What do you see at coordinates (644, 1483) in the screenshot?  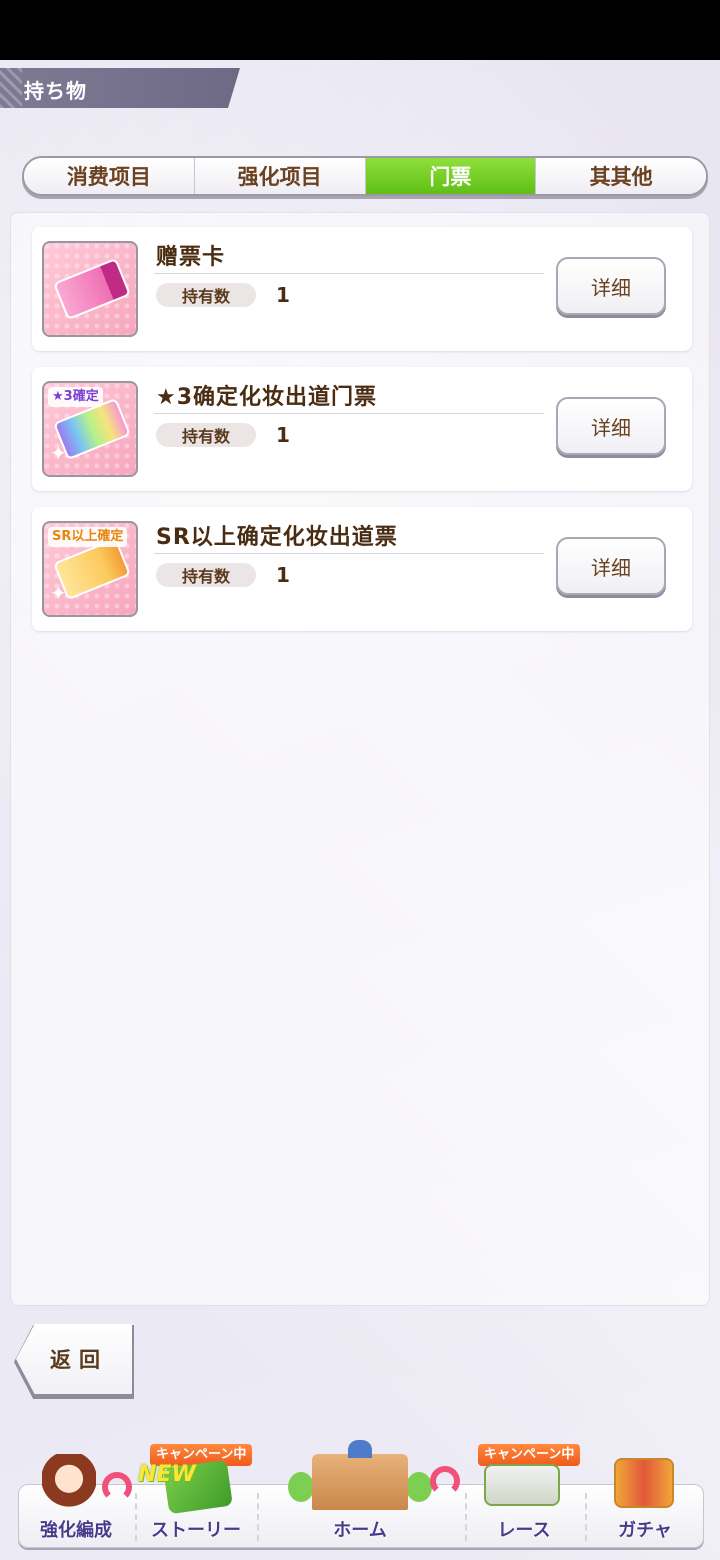 I see `gacha-door-icon` at bounding box center [644, 1483].